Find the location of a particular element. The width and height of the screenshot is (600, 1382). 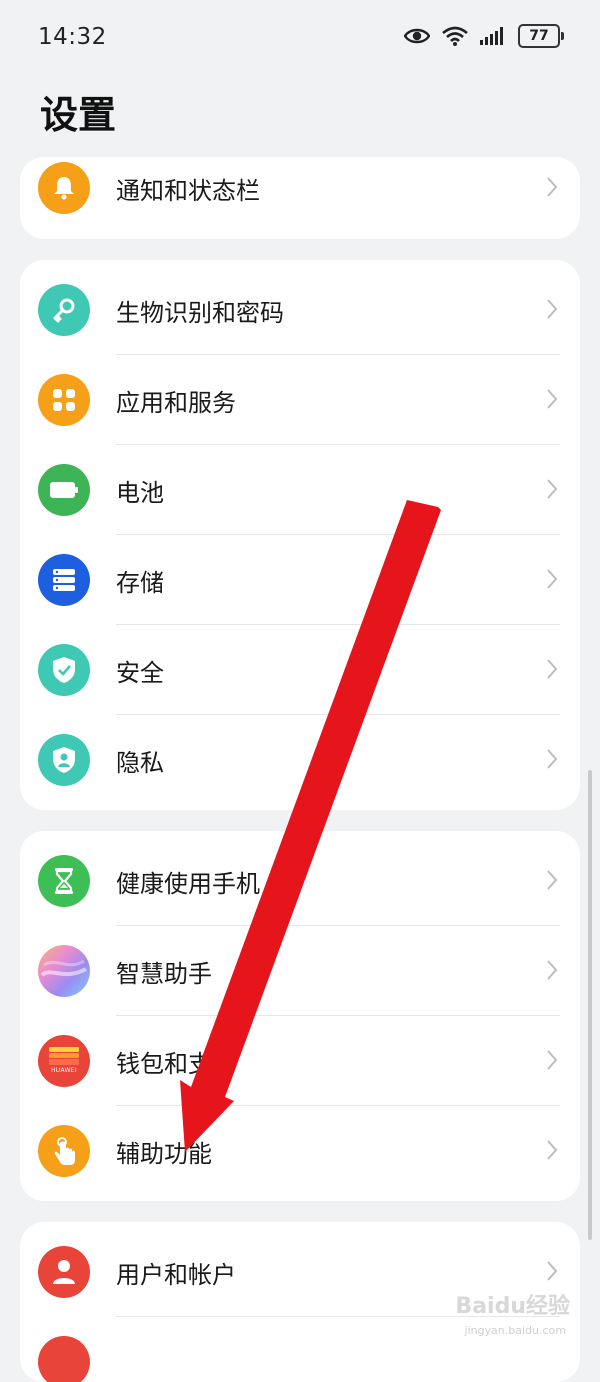

settings-item-label: 生物识别和密码 is located at coordinates (200, 313).